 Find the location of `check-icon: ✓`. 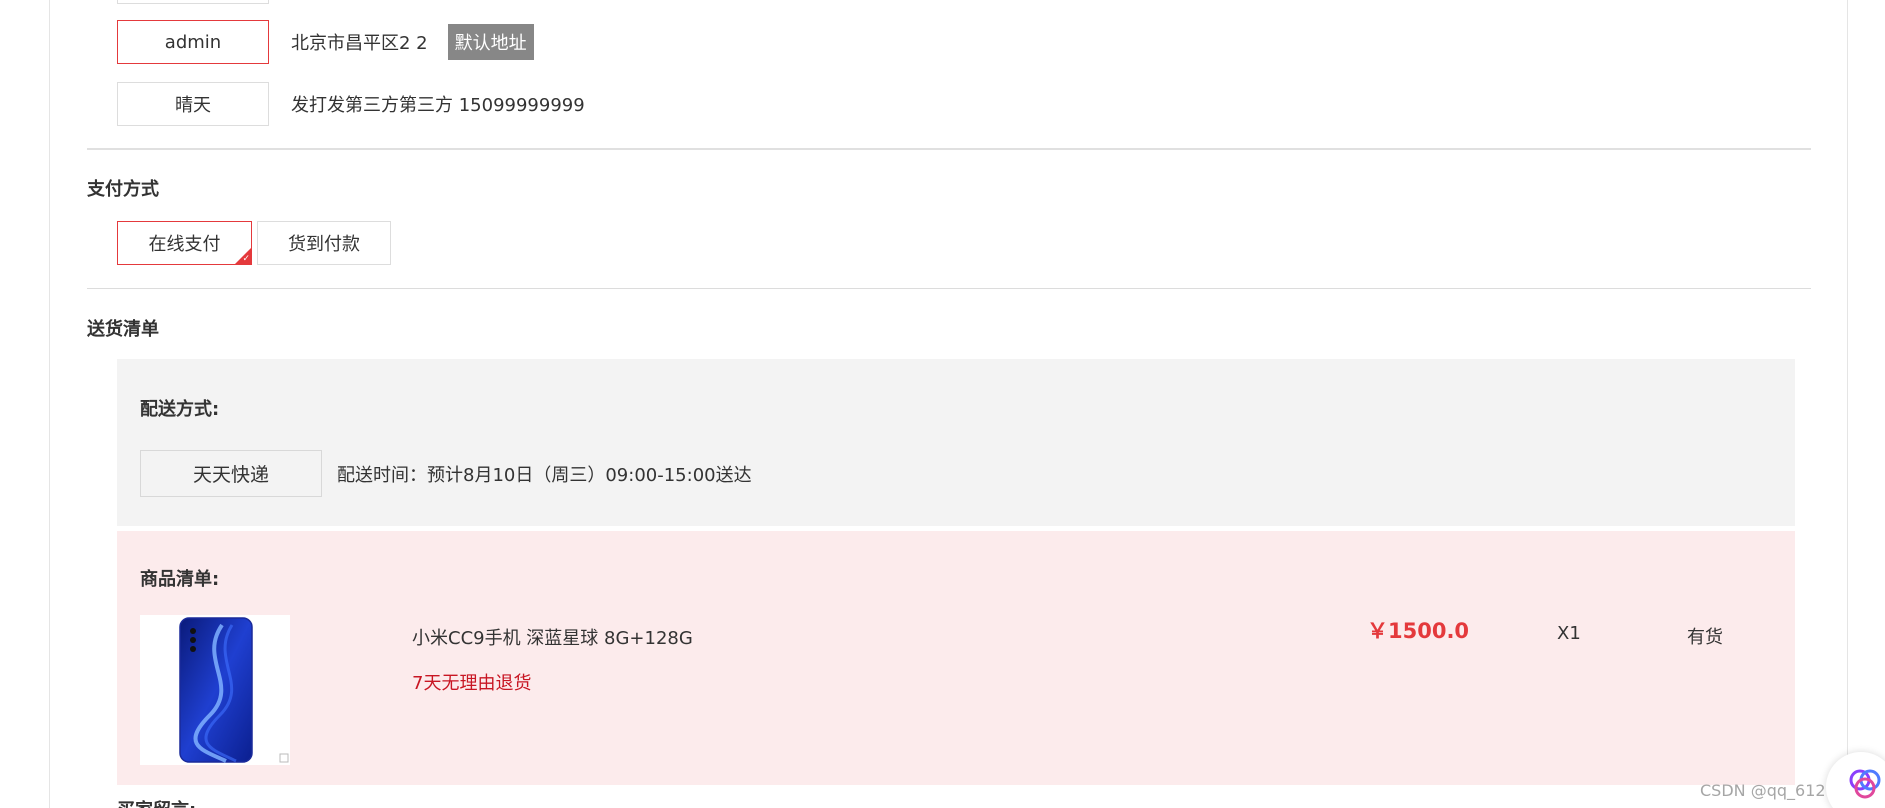

check-icon: ✓ is located at coordinates (246, 259).